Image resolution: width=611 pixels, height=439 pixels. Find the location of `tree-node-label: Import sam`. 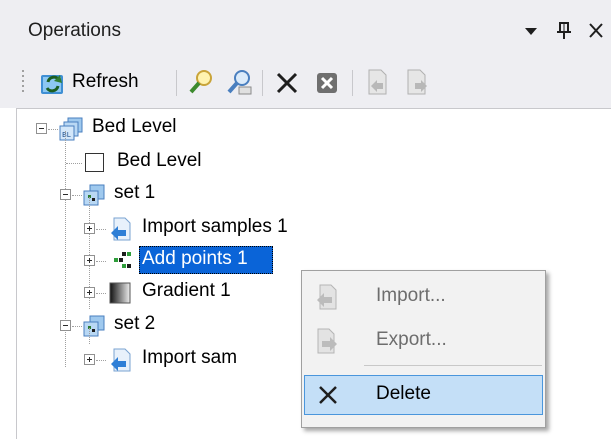

tree-node-label: Import sam is located at coordinates (190, 357).